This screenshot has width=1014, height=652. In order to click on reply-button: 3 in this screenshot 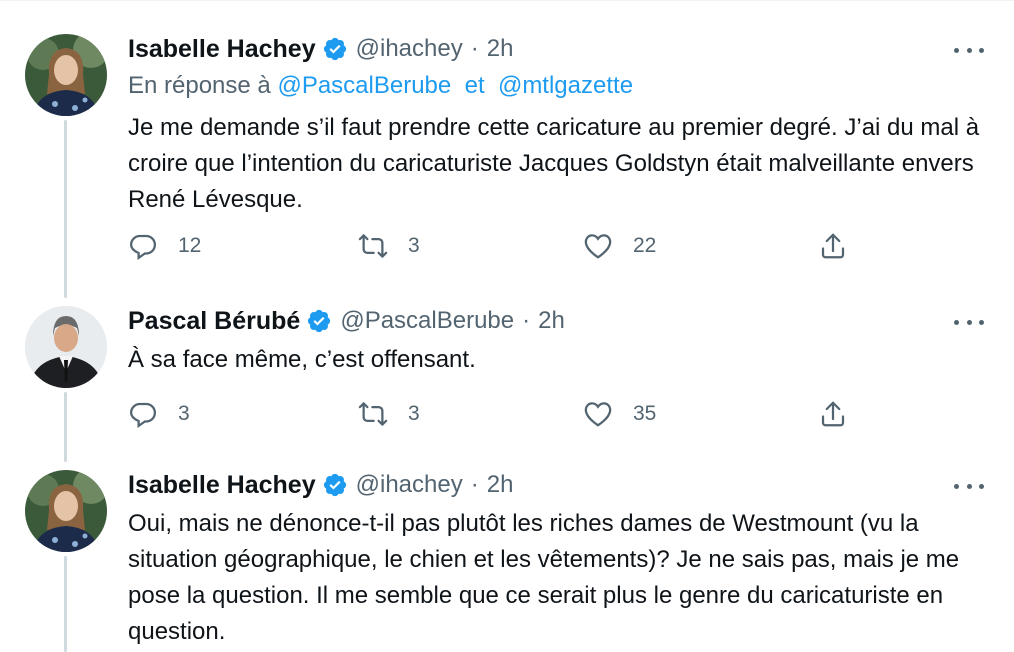, I will do `click(159, 414)`.